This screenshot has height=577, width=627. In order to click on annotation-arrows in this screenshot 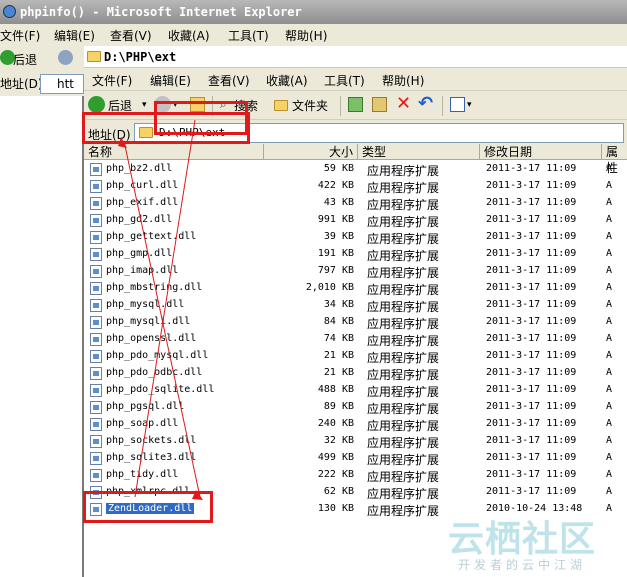, I will do `click(160, 309)`.